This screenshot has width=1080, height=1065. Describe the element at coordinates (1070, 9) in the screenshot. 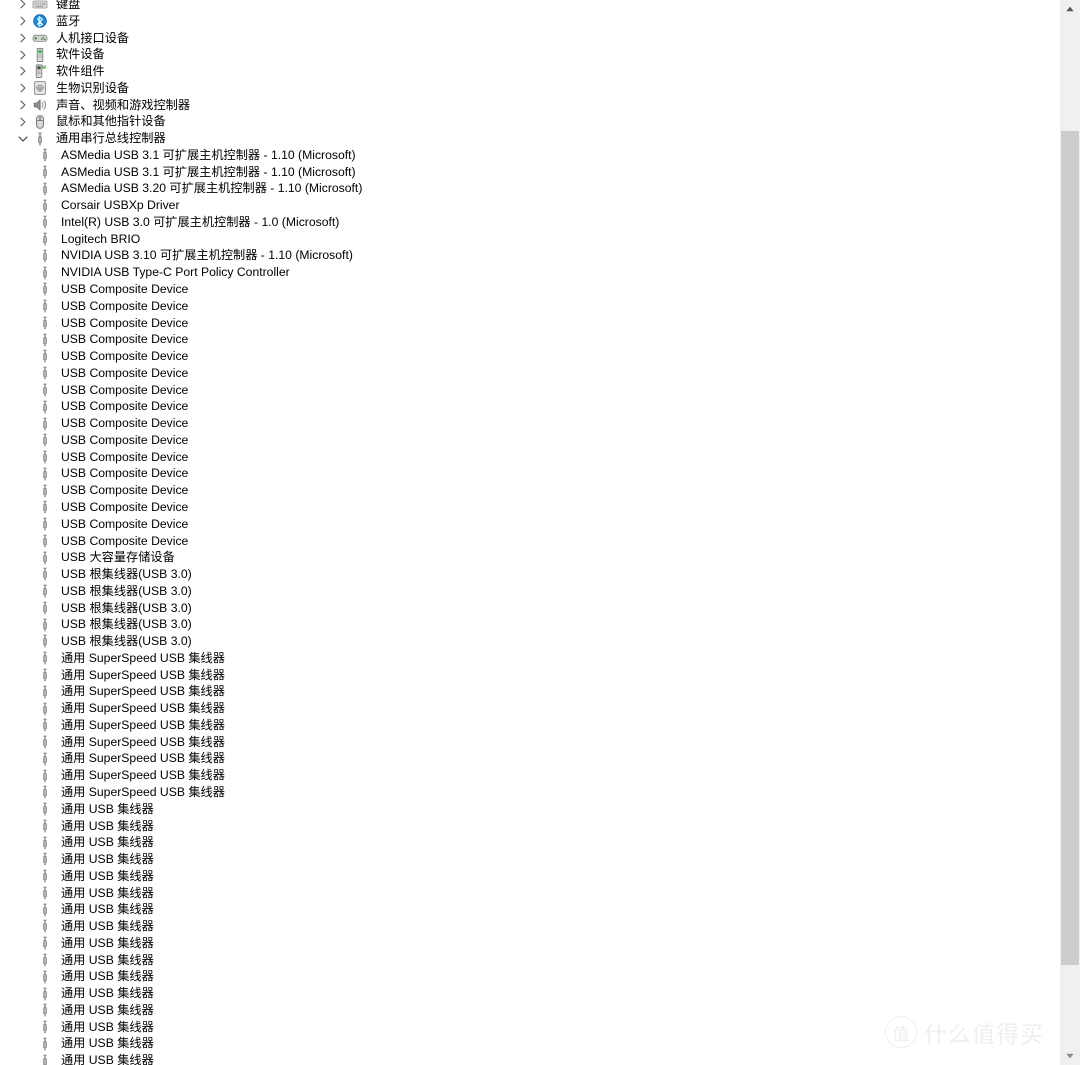

I see `scroll-up-button` at that location.